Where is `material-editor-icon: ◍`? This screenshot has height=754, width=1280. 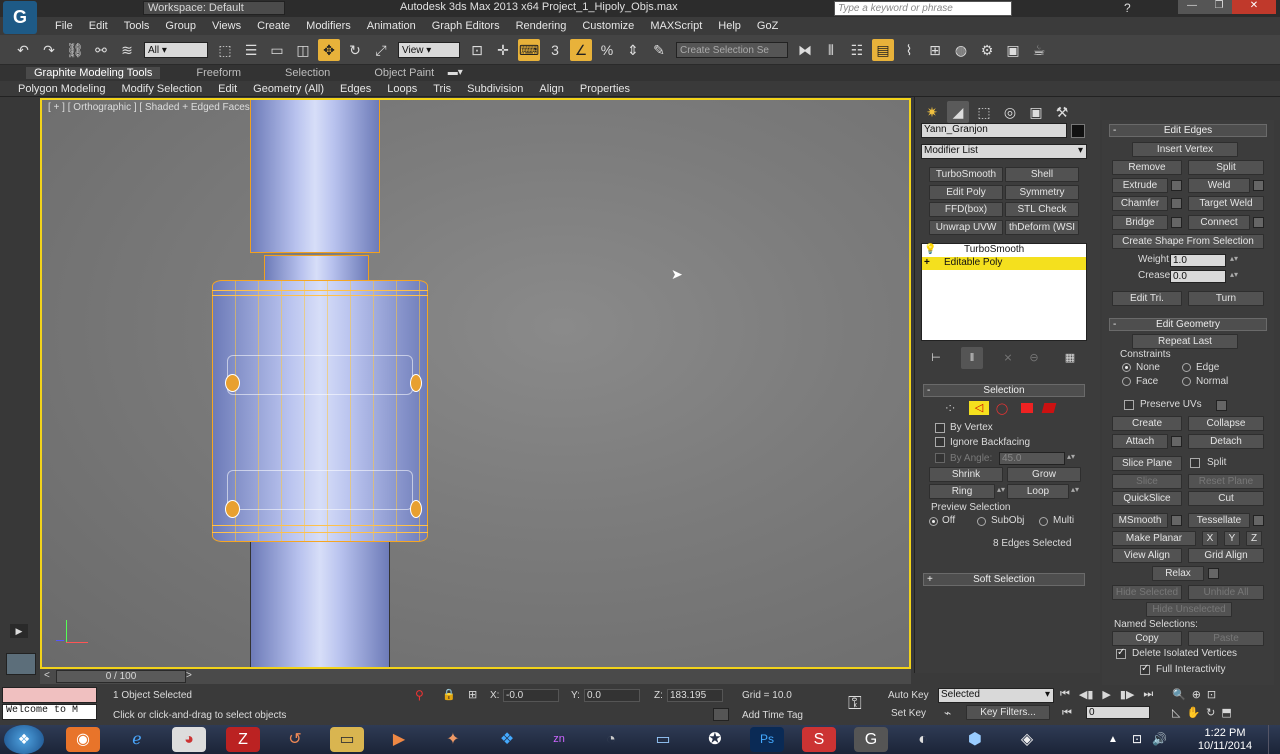
material-editor-icon: ◍ is located at coordinates (961, 50).